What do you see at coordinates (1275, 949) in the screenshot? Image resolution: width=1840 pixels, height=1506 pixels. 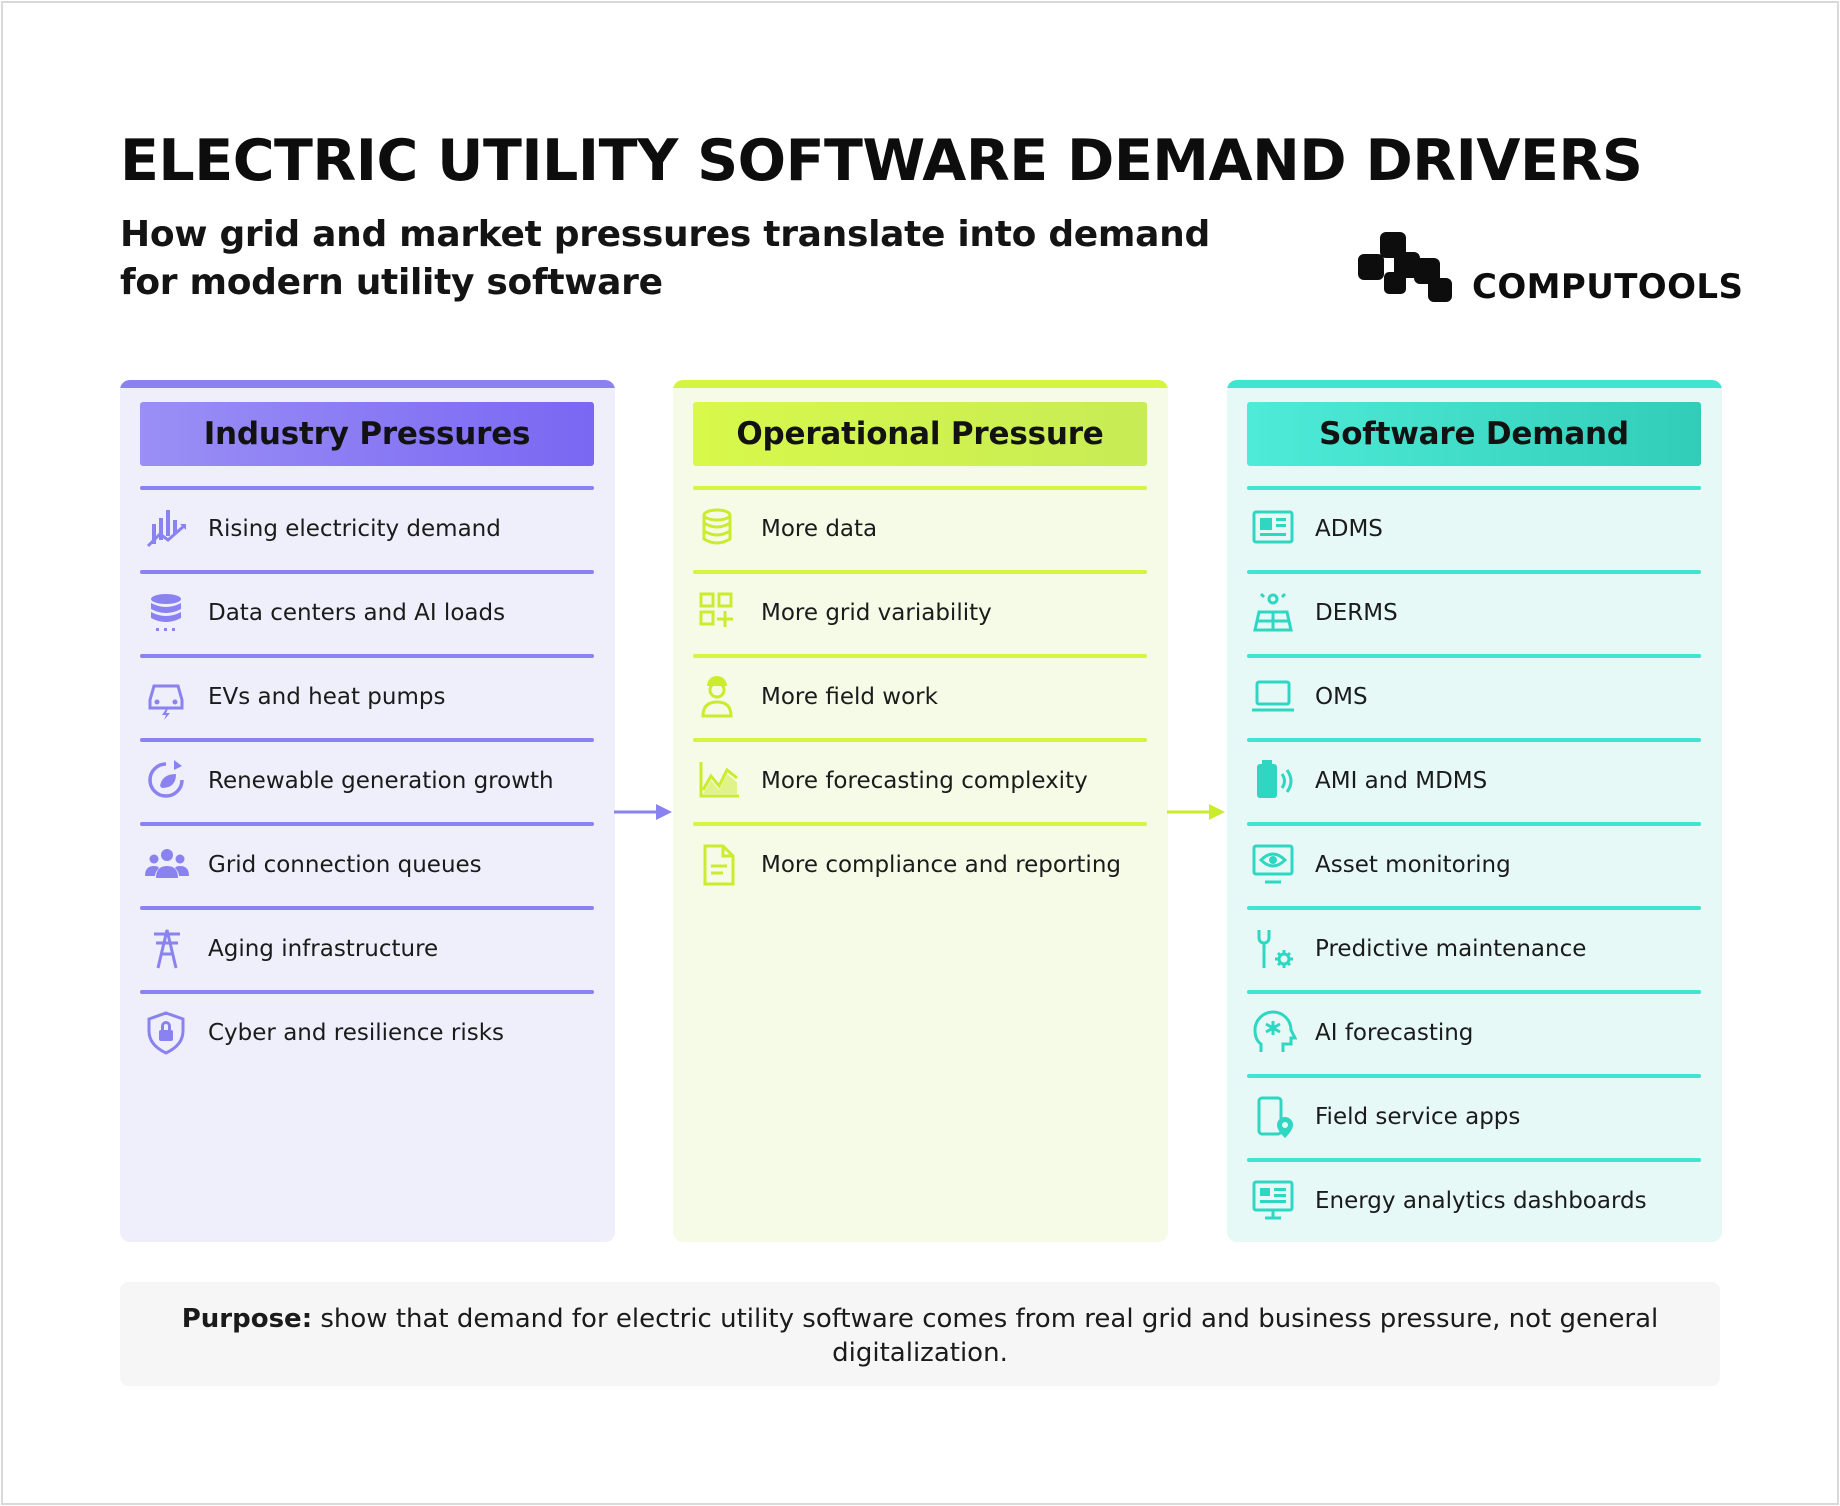 I see `wrench-gear-icon` at bounding box center [1275, 949].